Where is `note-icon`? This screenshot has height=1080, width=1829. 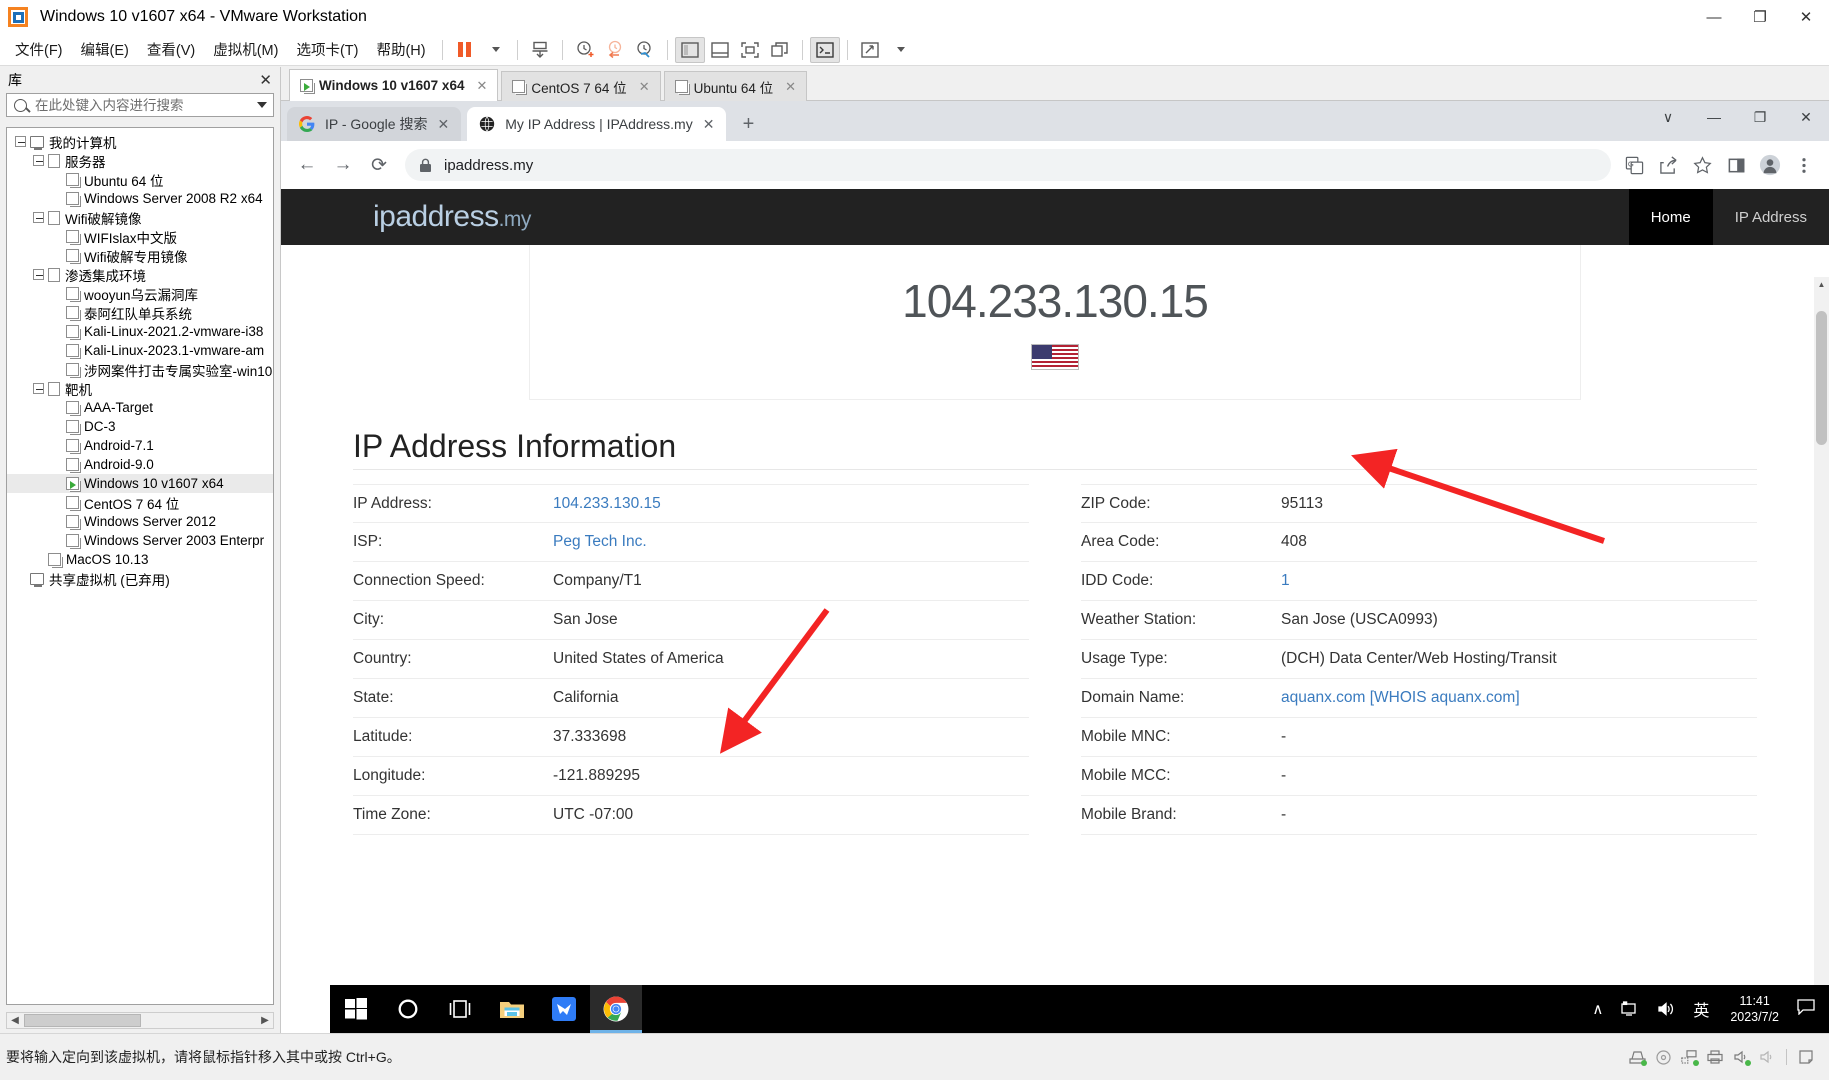 note-icon is located at coordinates (1806, 1057).